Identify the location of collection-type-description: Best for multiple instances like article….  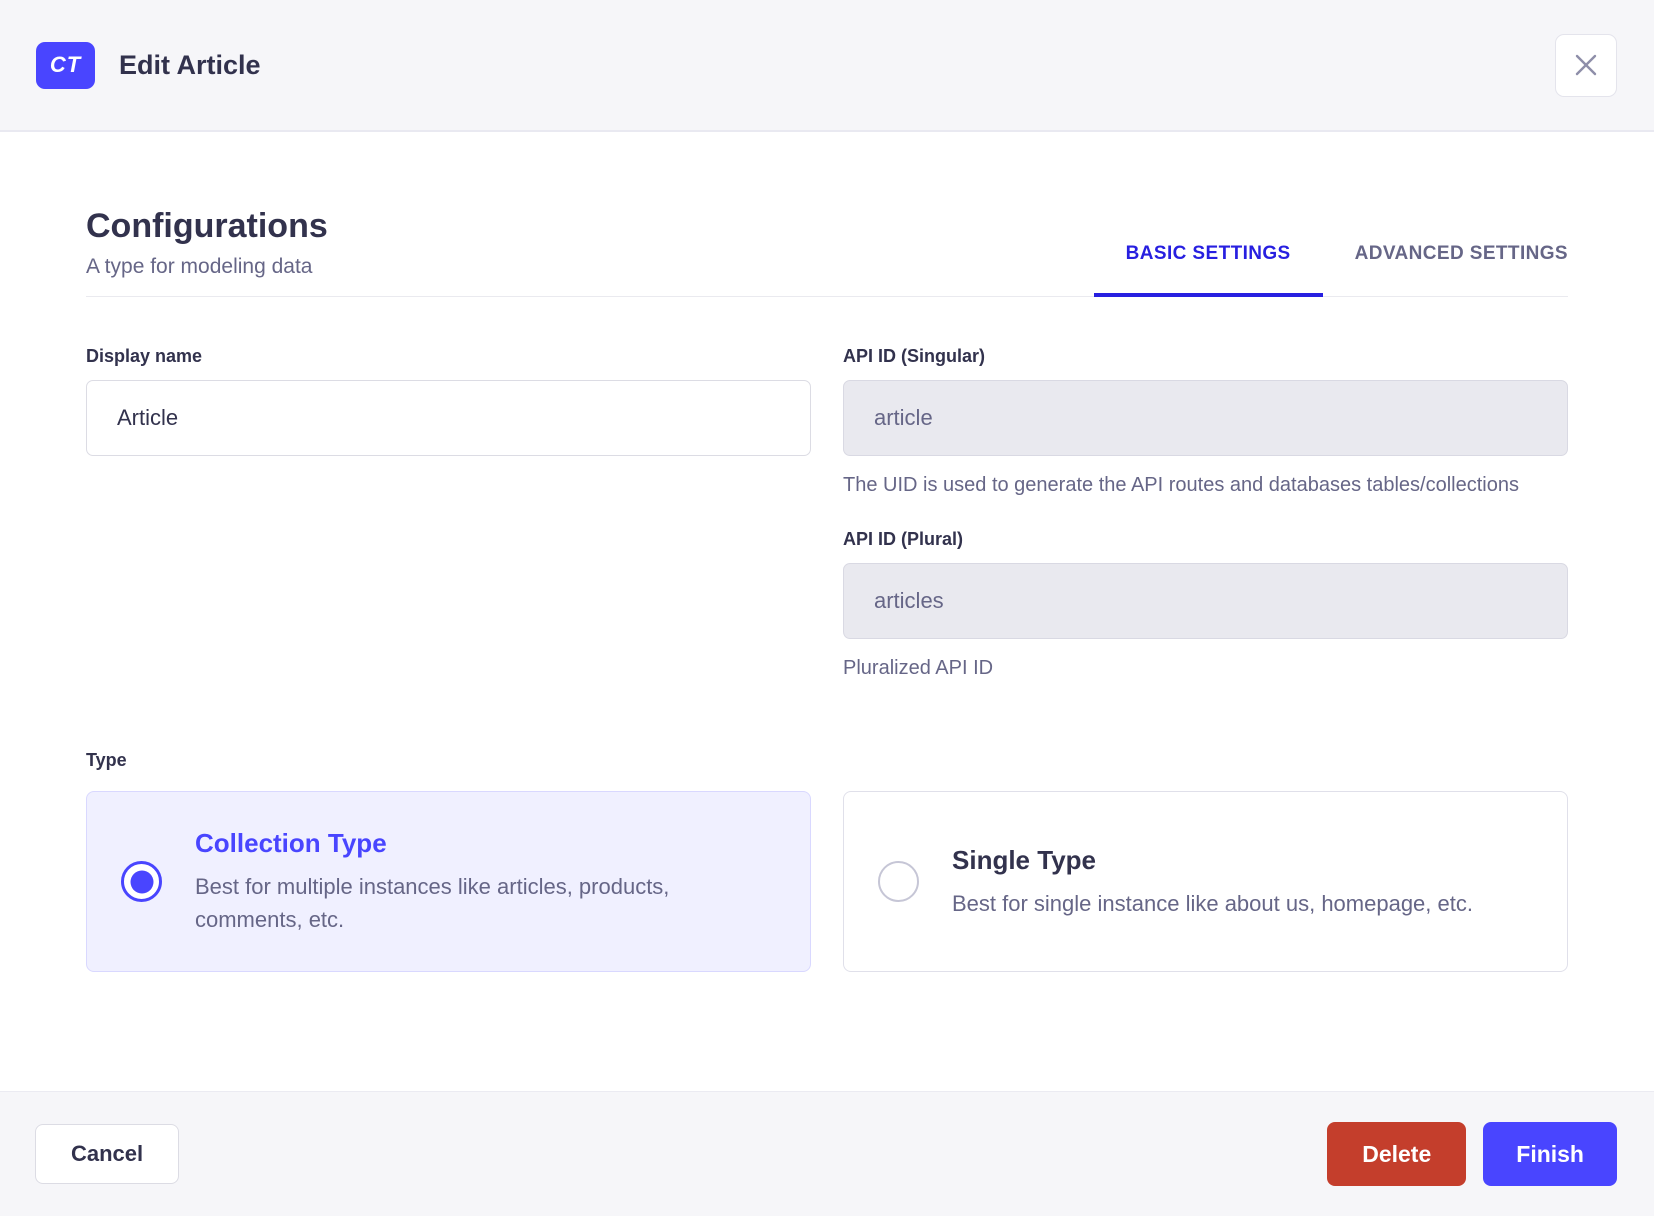
(432, 903).